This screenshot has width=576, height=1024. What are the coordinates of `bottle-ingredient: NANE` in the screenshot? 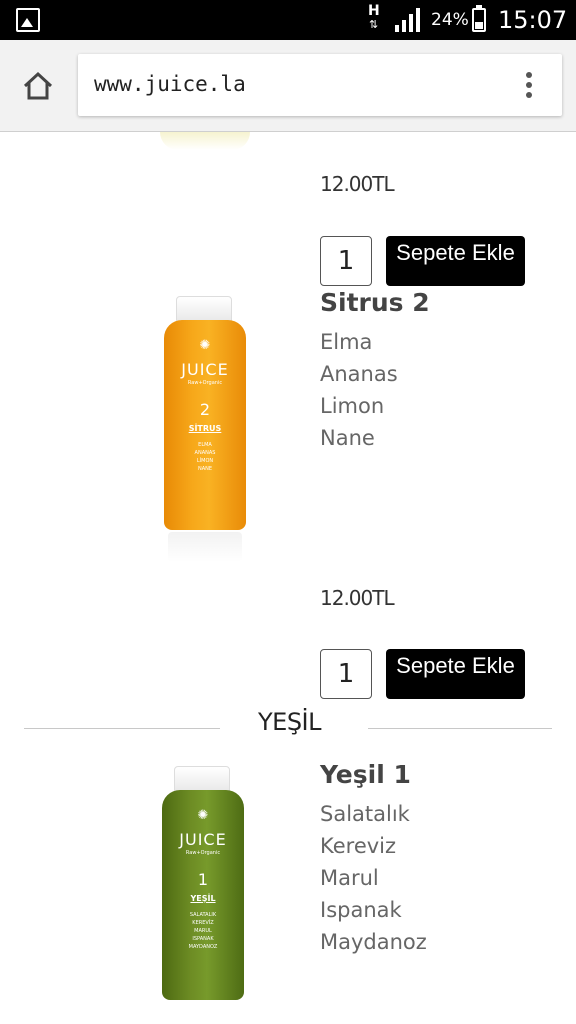 It's located at (205, 469).